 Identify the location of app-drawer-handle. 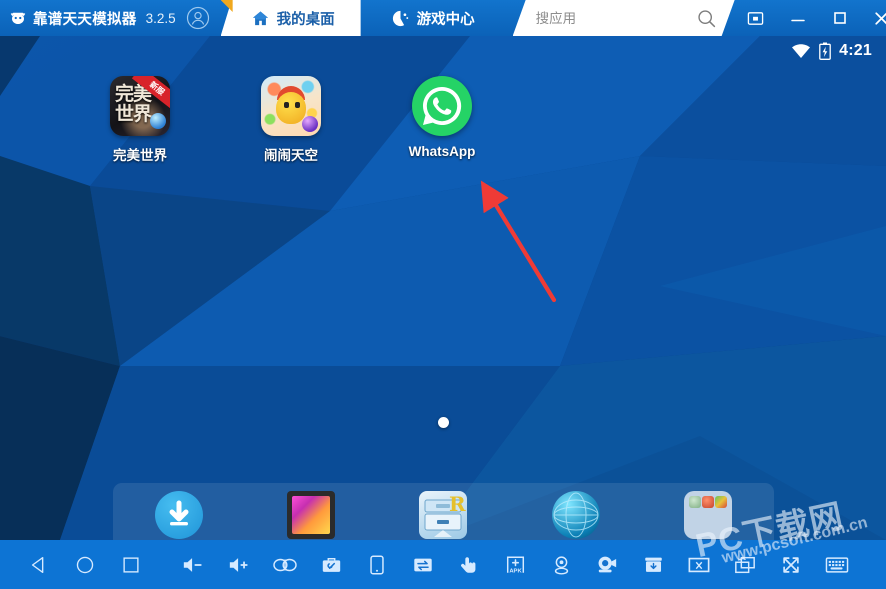
(443, 533).